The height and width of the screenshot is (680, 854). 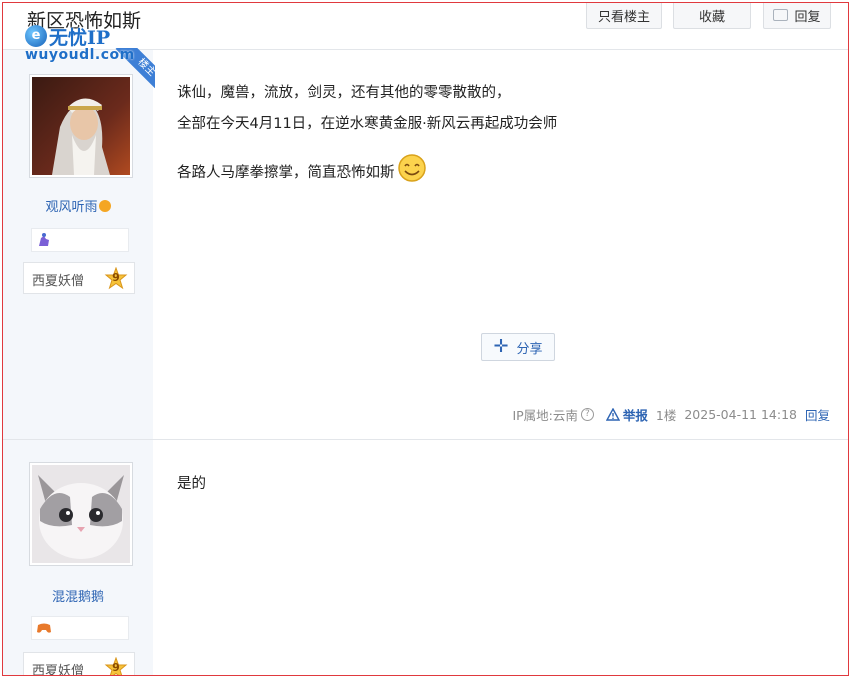 I want to click on report-label: 举报, so click(x=635, y=415).